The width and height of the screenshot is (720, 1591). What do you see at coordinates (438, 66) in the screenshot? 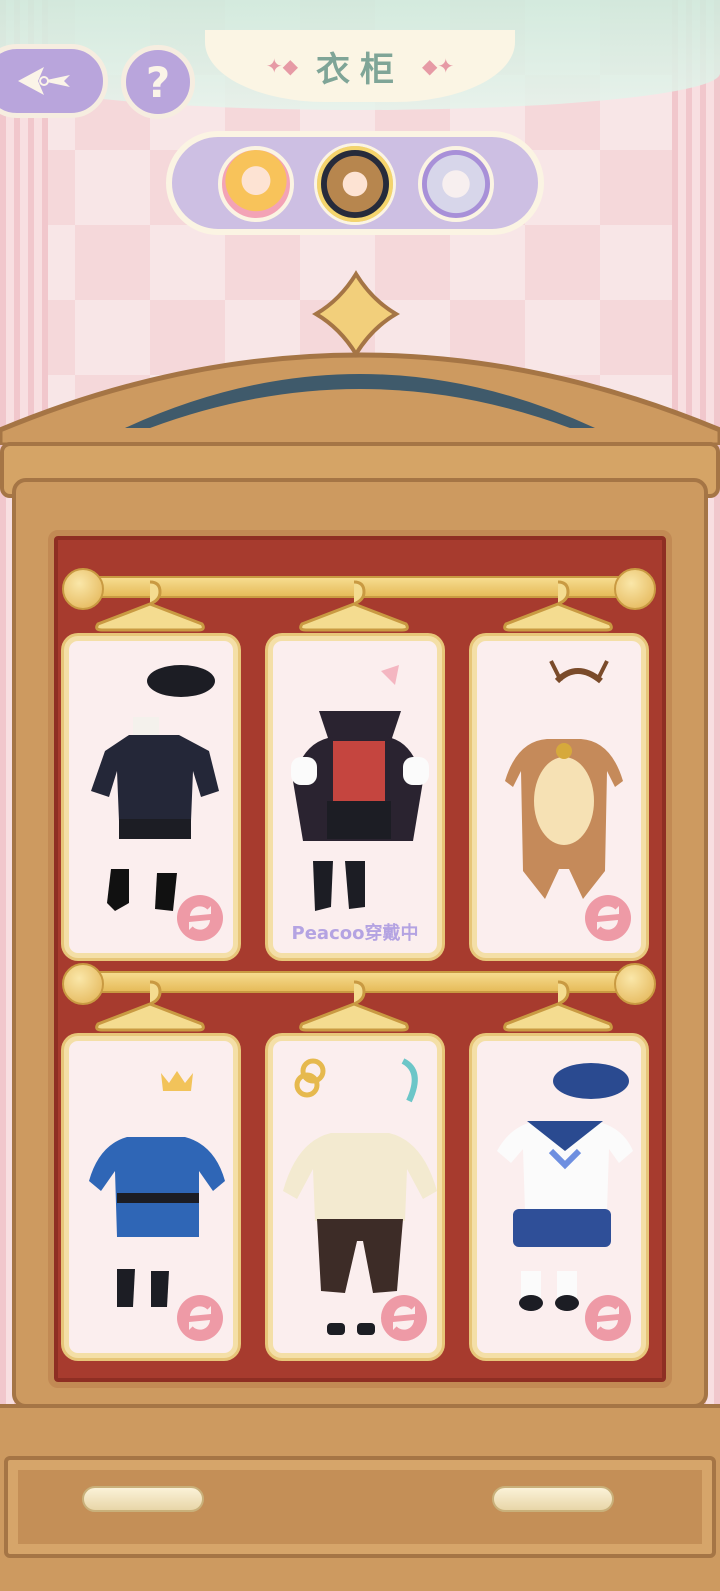
I see `right-ornament-icon: ◆✦` at bounding box center [438, 66].